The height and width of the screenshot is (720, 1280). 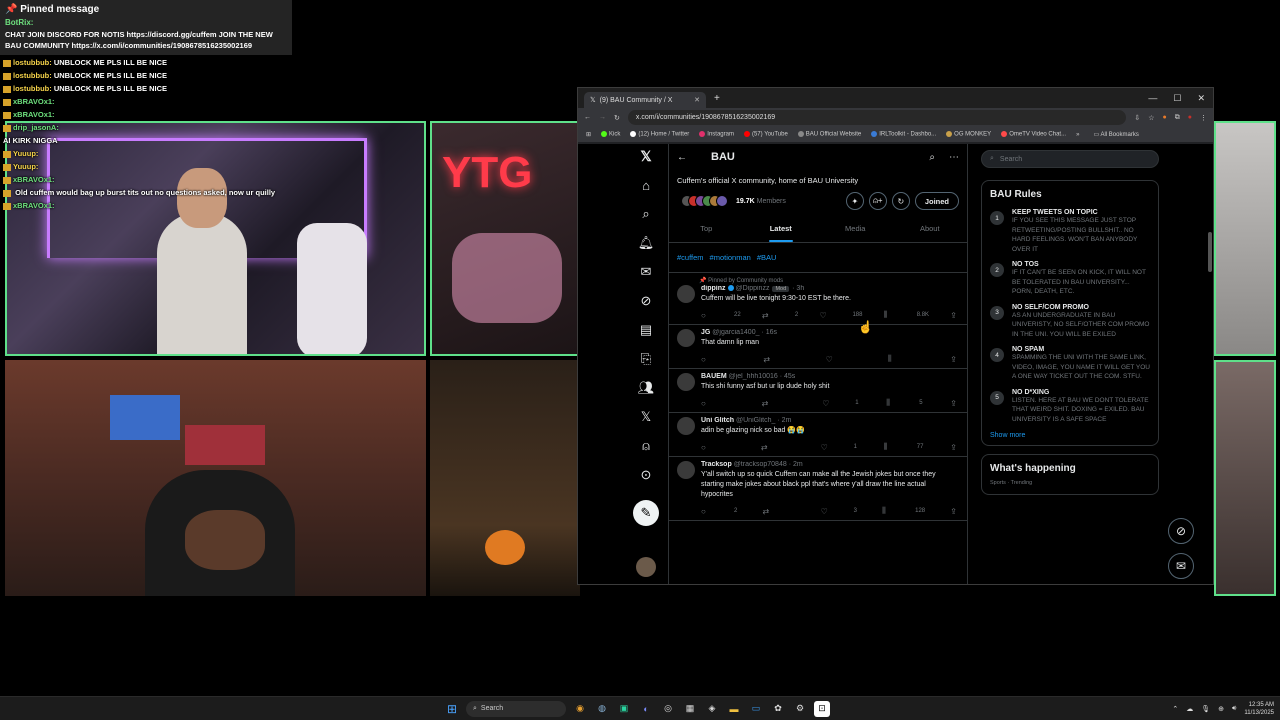 I want to click on post-time: · 16s, so click(x=769, y=332).